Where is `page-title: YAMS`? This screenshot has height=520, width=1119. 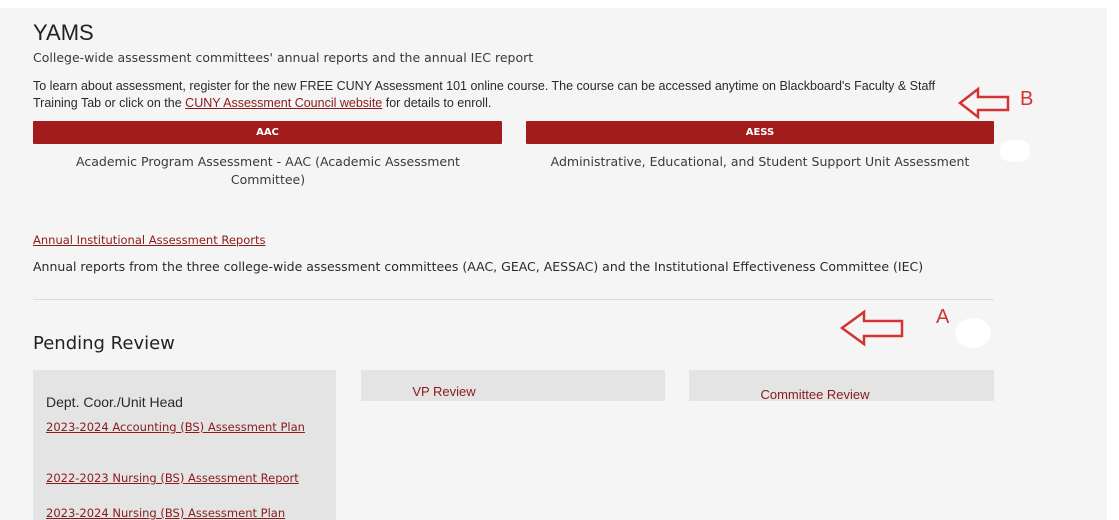
page-title: YAMS is located at coordinates (63, 32).